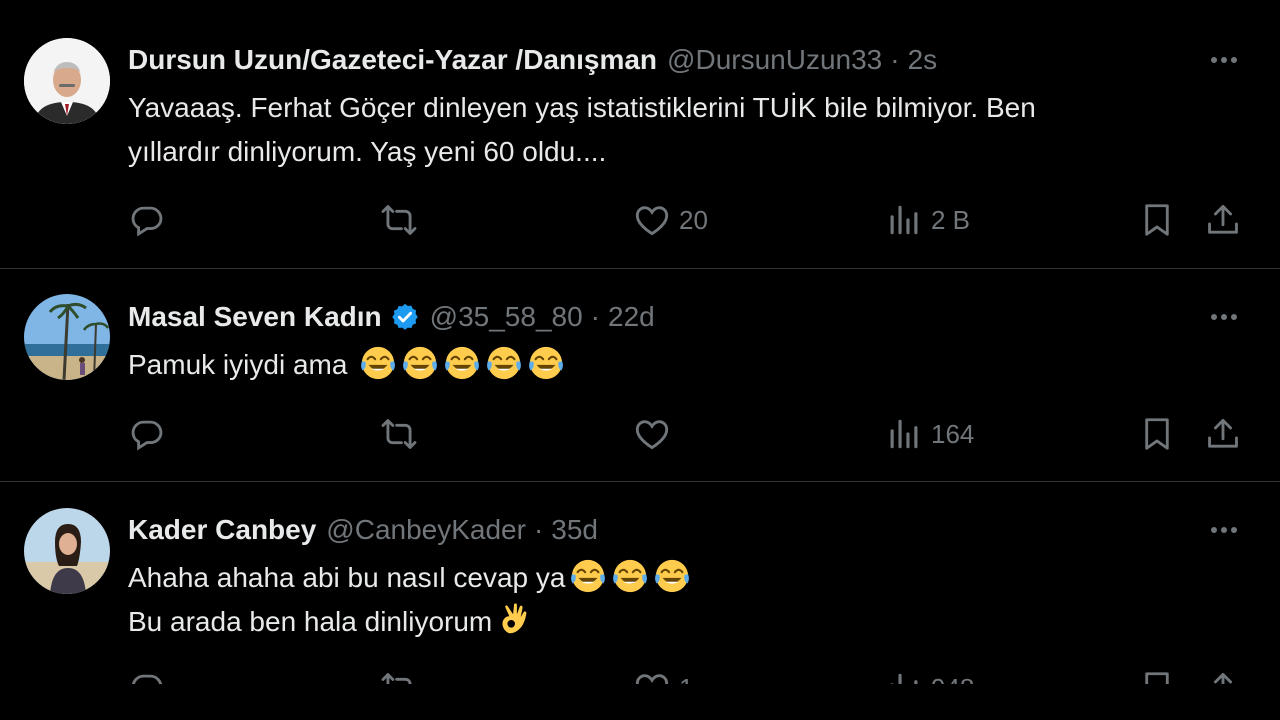  I want to click on action-bar: 164, so click(640, 434).